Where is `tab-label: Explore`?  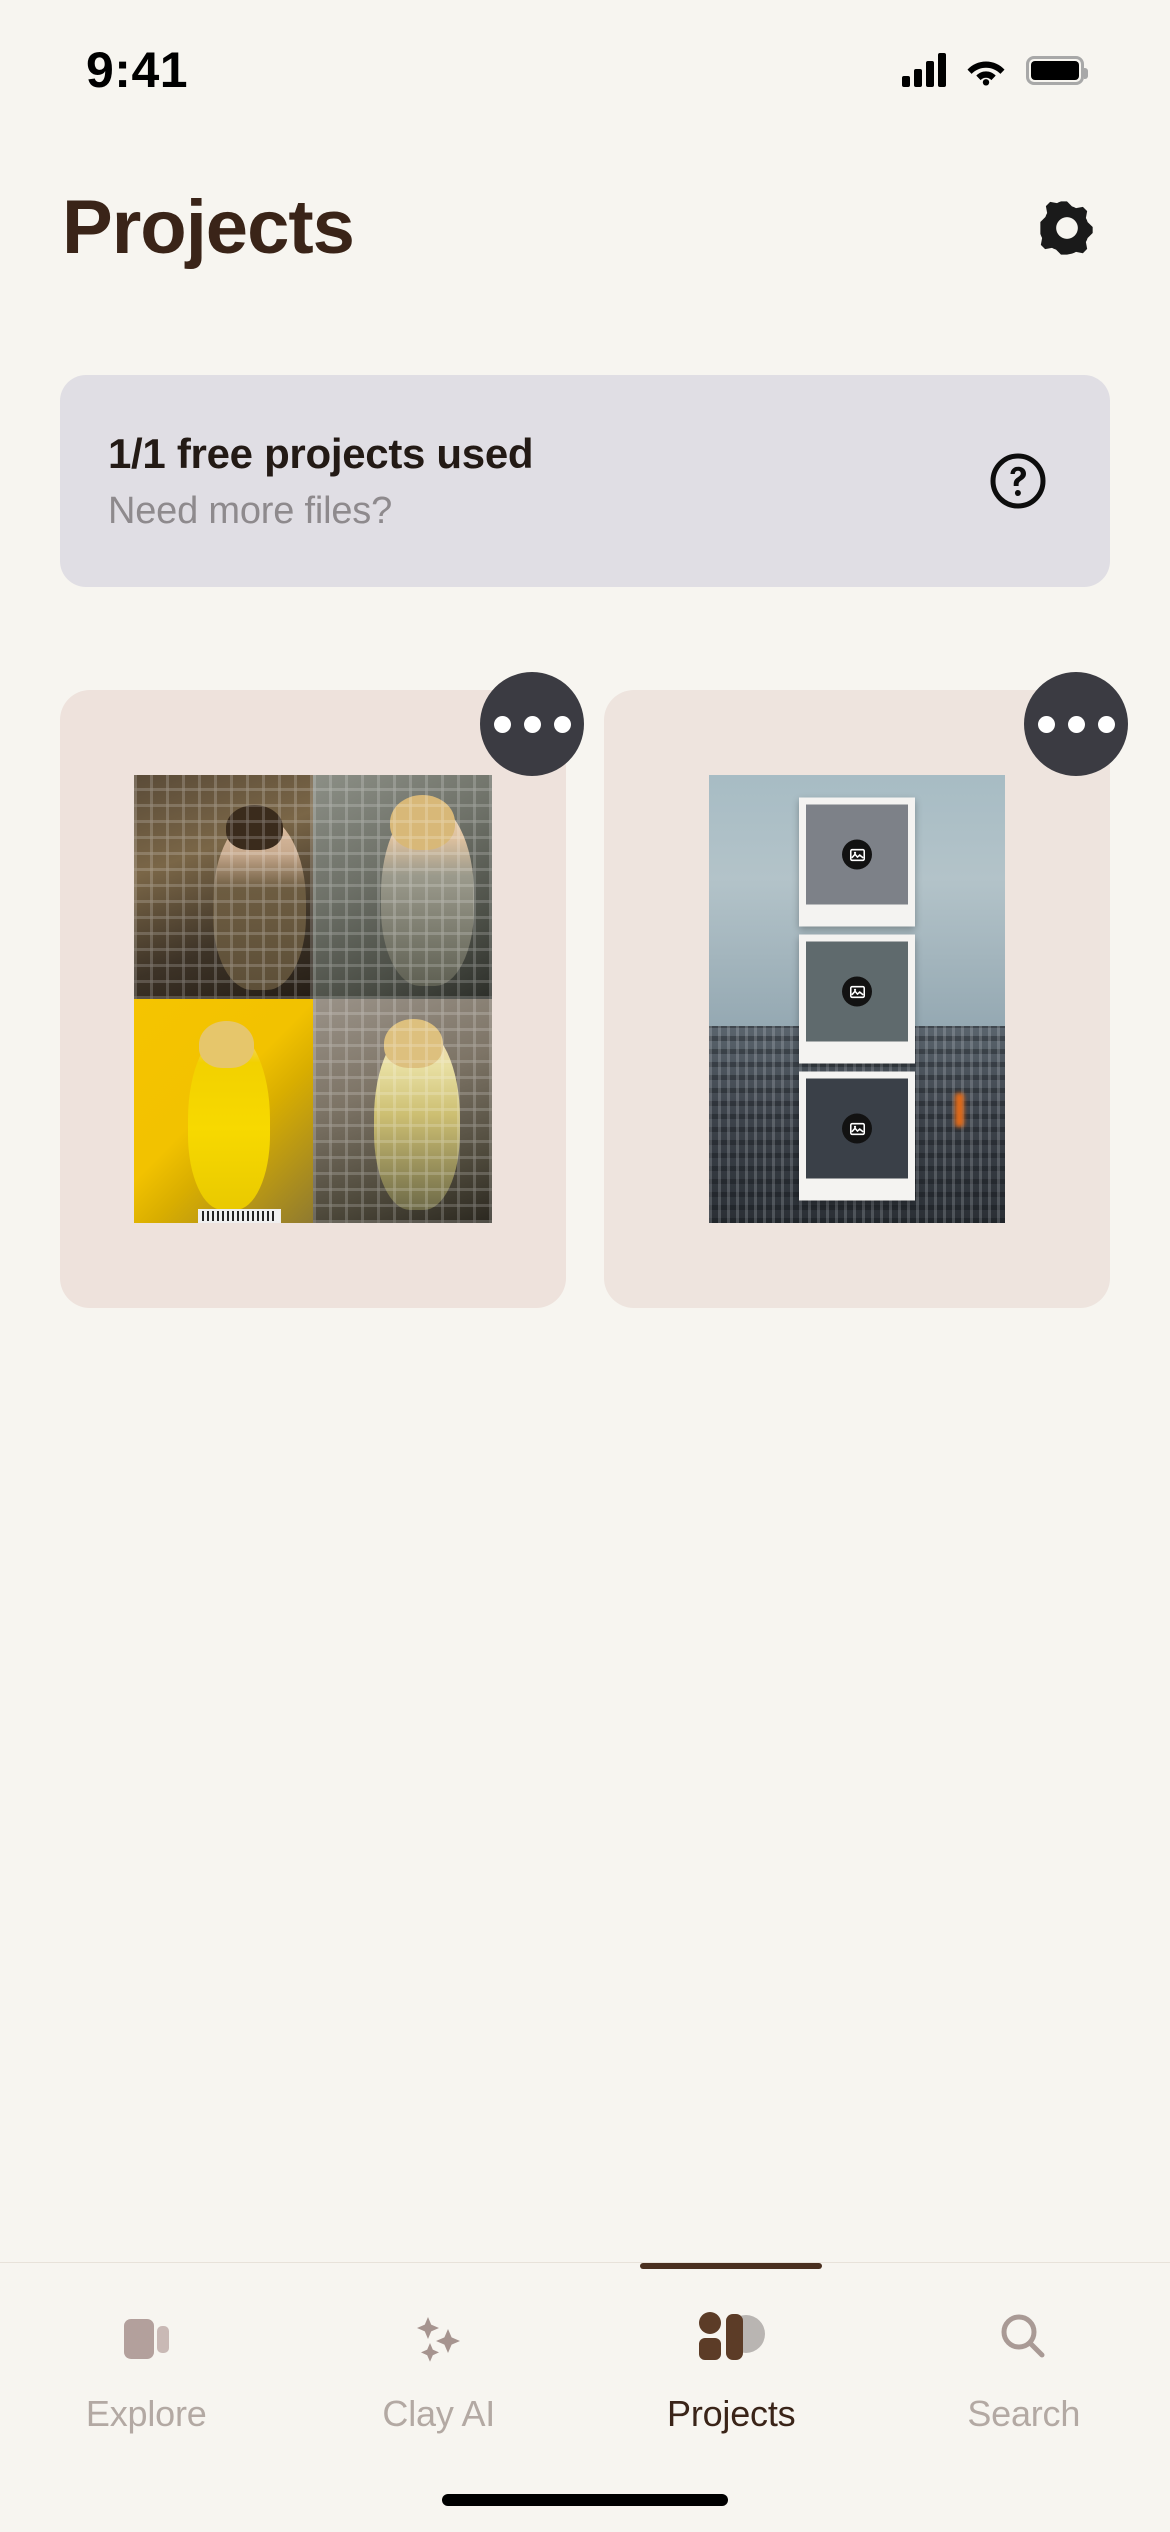
tab-label: Explore is located at coordinates (146, 2413).